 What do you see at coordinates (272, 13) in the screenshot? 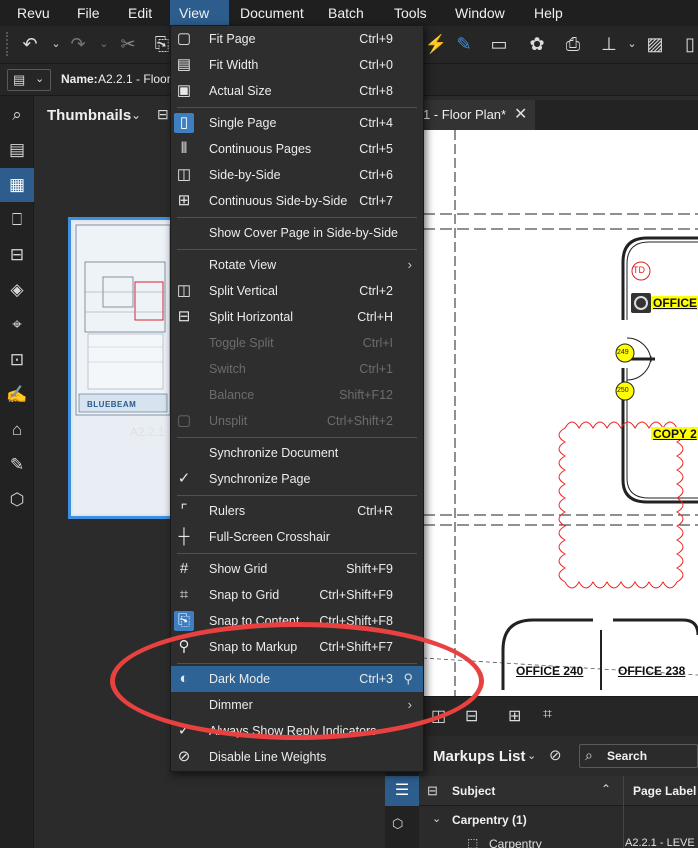
I see `menu-document: Document` at bounding box center [272, 13].